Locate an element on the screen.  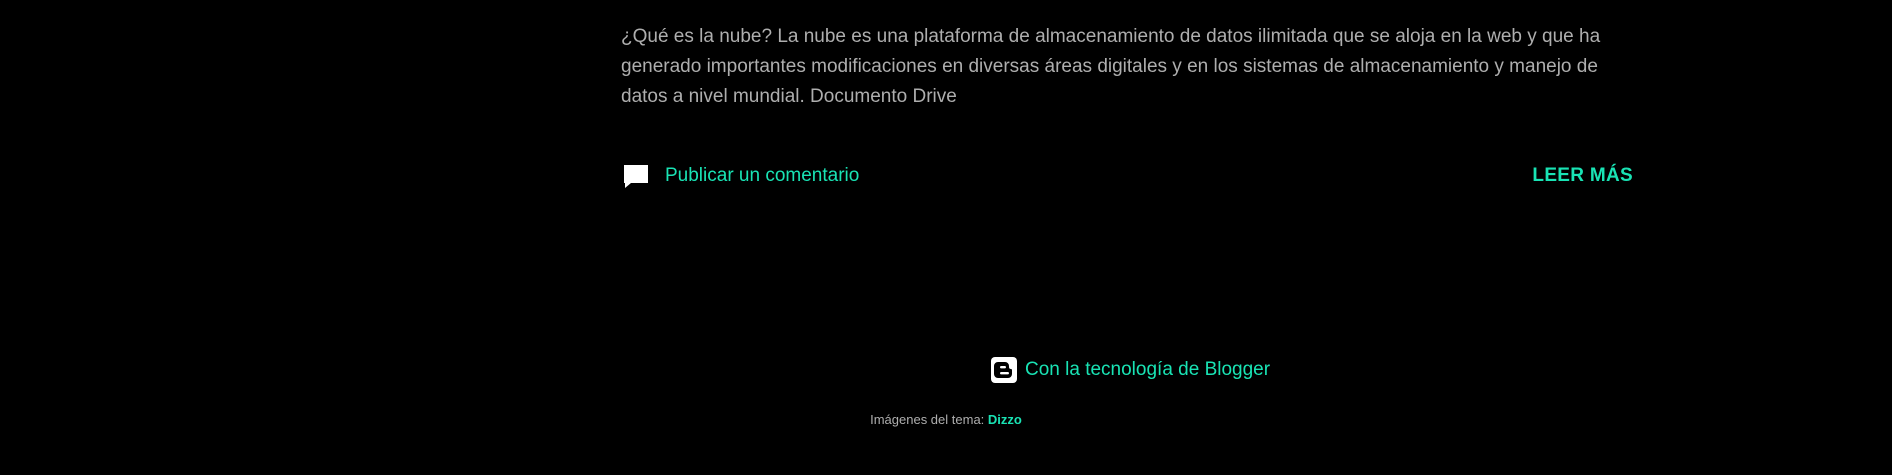
powered-by-blogger-link: Con la tecnología de Blogger is located at coordinates (1130, 370).